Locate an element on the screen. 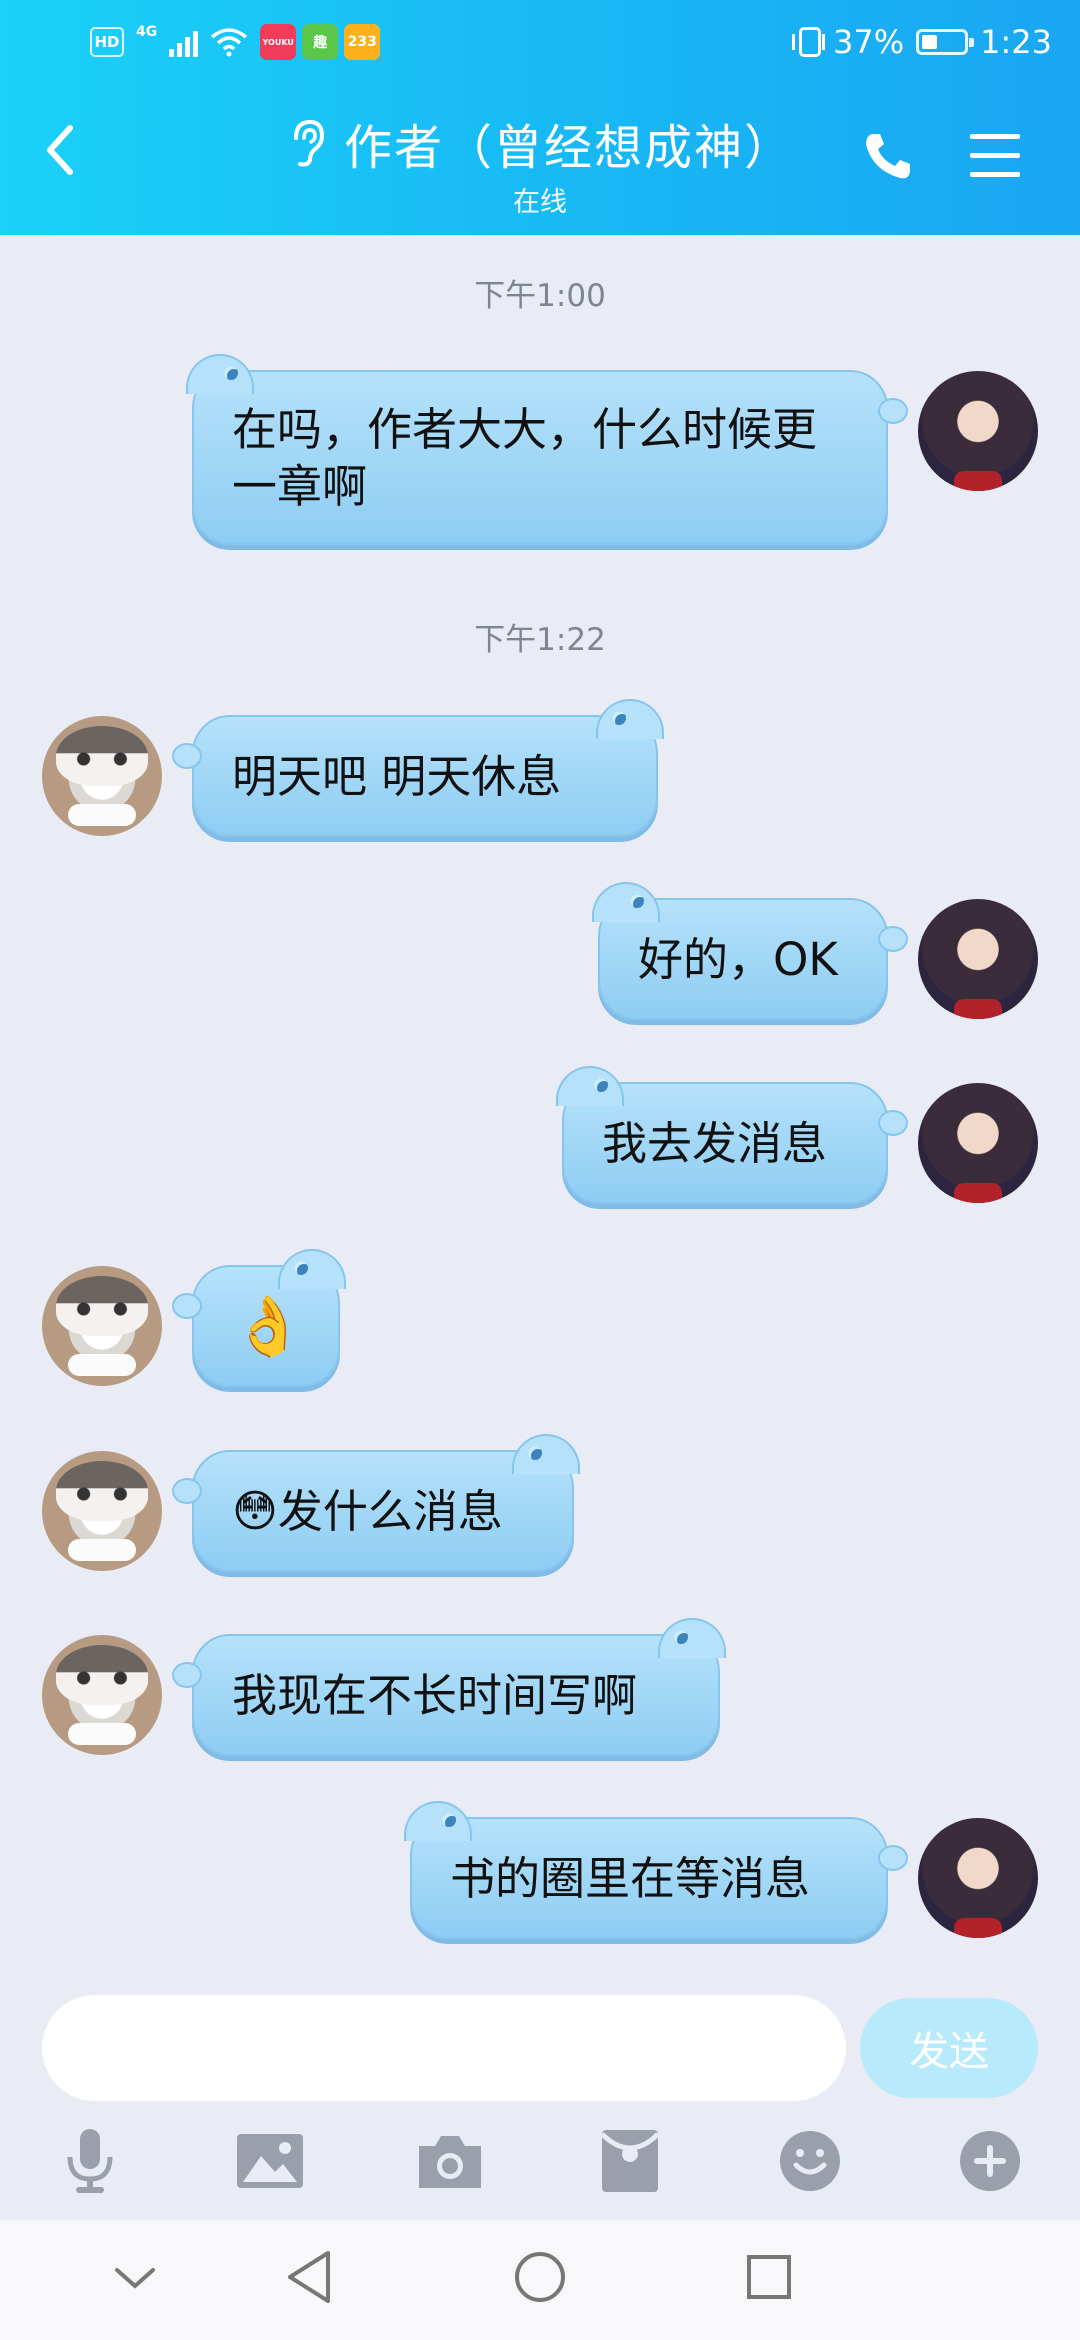 The height and width of the screenshot is (2340, 1080). received-message-bubble: 我现在不长时间写啊 is located at coordinates (449, 1687).